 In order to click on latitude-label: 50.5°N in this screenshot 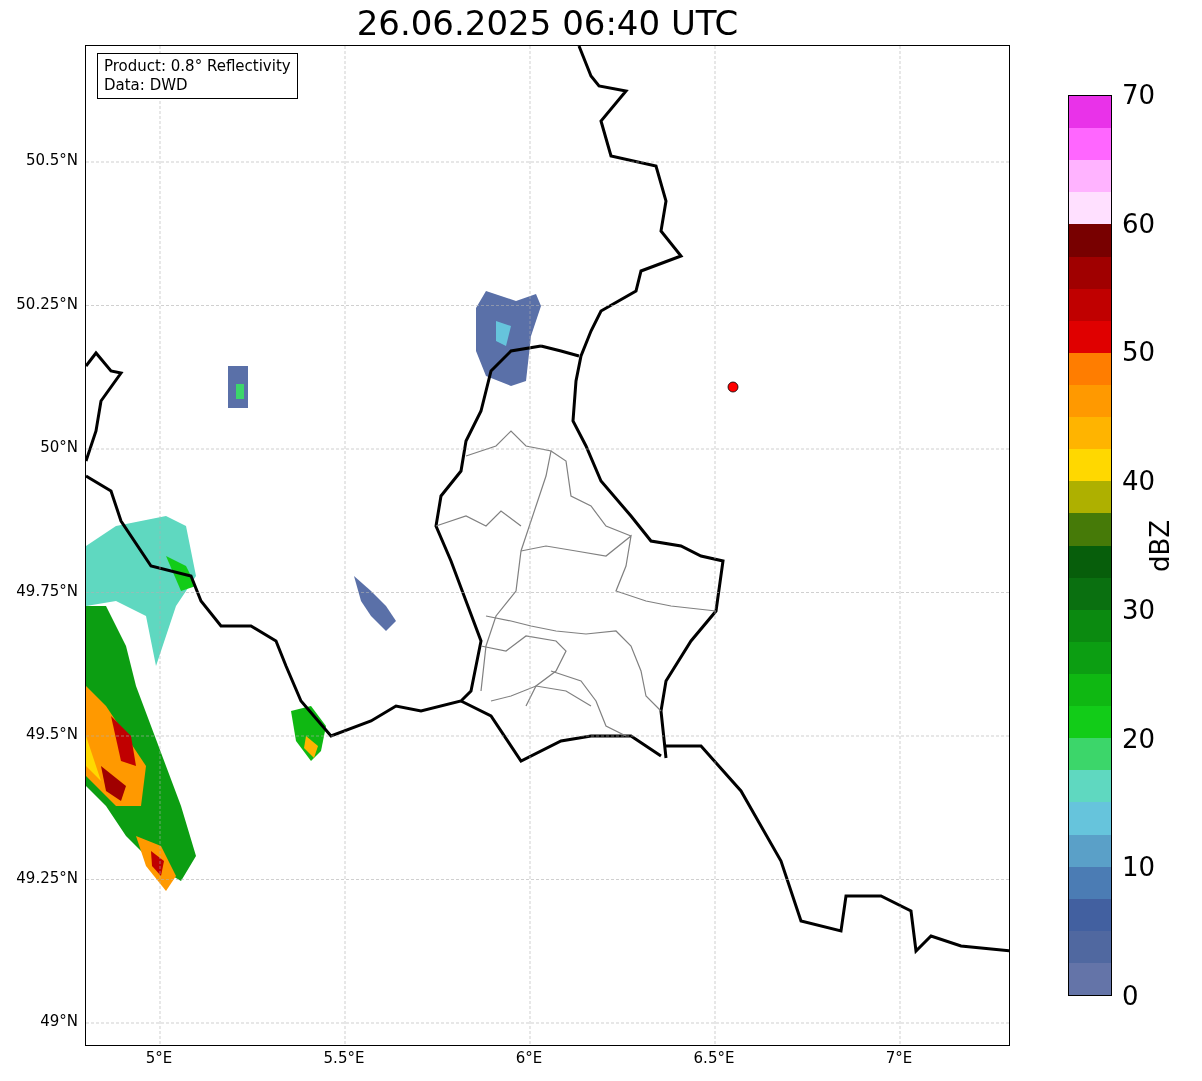, I will do `click(51, 160)`.